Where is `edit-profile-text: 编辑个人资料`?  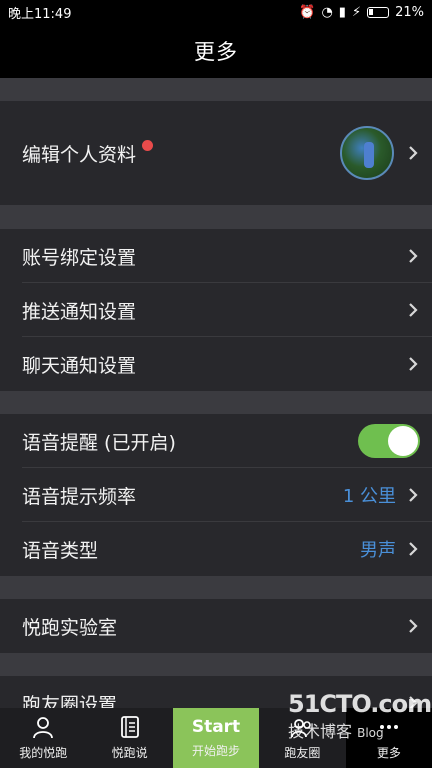
edit-profile-text: 编辑个人资料 is located at coordinates (79, 154).